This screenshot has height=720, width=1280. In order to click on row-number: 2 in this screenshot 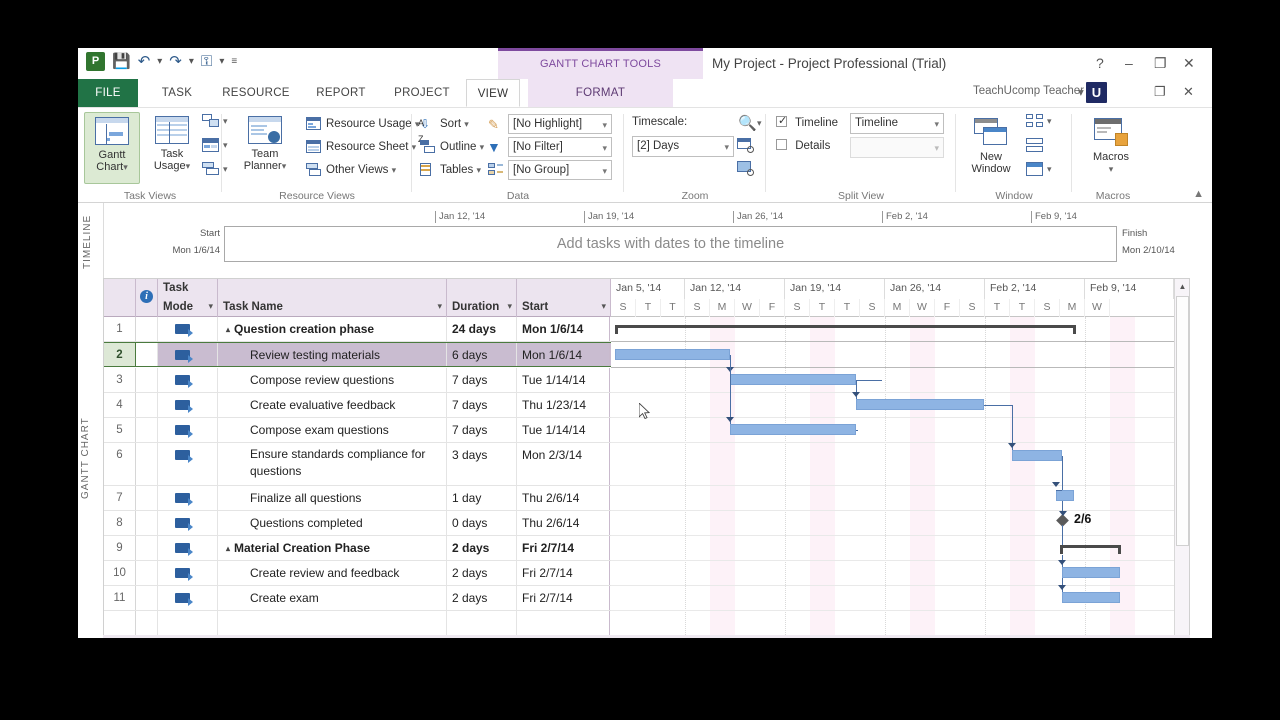, I will do `click(120, 354)`.